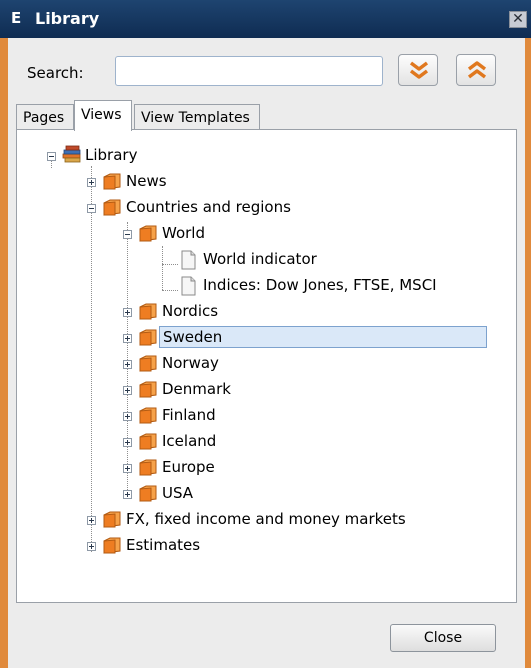 This screenshot has height=668, width=531. What do you see at coordinates (257, 390) in the screenshot?
I see `tree-node-denmark: Denmark` at bounding box center [257, 390].